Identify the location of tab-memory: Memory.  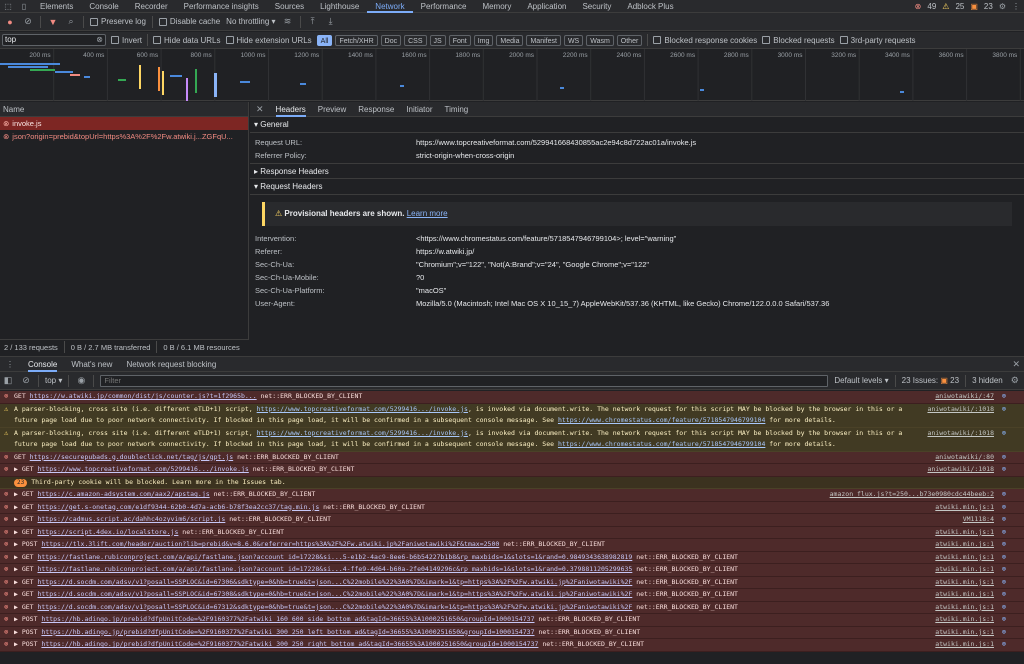
(496, 6).